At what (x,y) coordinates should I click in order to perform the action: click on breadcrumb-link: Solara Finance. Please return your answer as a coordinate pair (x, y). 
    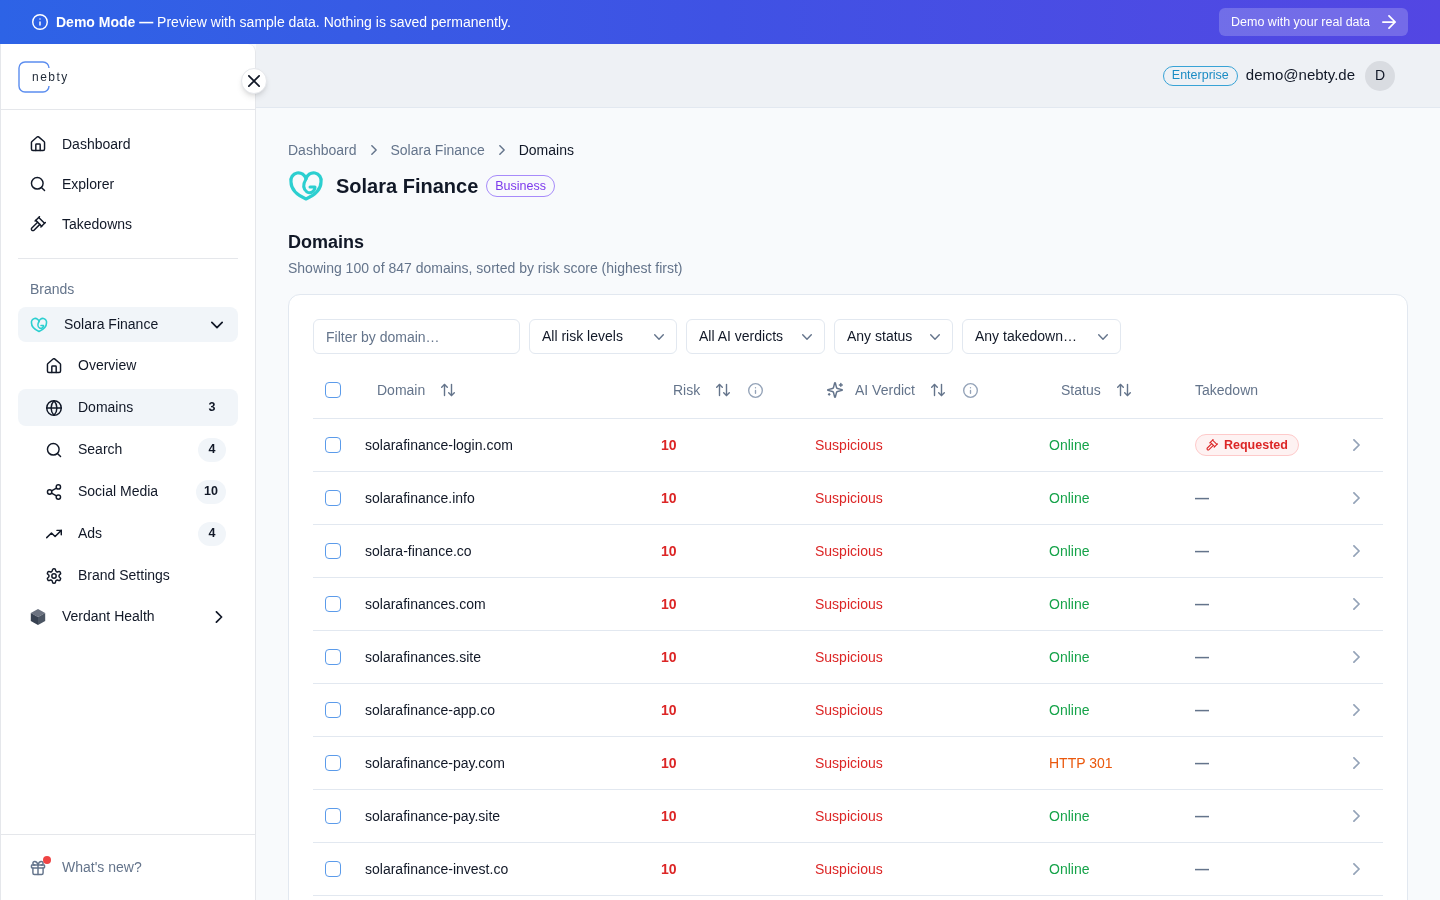
    Looking at the image, I should click on (437, 150).